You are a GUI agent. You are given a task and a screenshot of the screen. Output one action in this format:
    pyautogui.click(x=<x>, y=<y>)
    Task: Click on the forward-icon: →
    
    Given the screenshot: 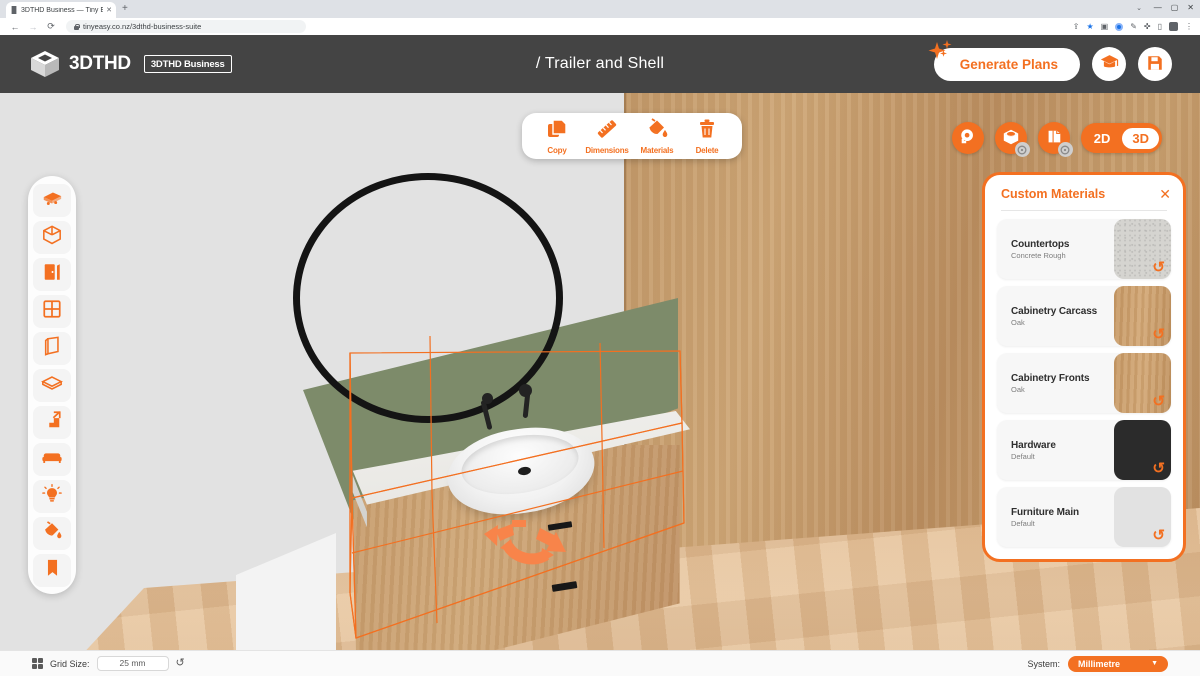 What is the action you would take?
    pyautogui.click(x=33, y=27)
    